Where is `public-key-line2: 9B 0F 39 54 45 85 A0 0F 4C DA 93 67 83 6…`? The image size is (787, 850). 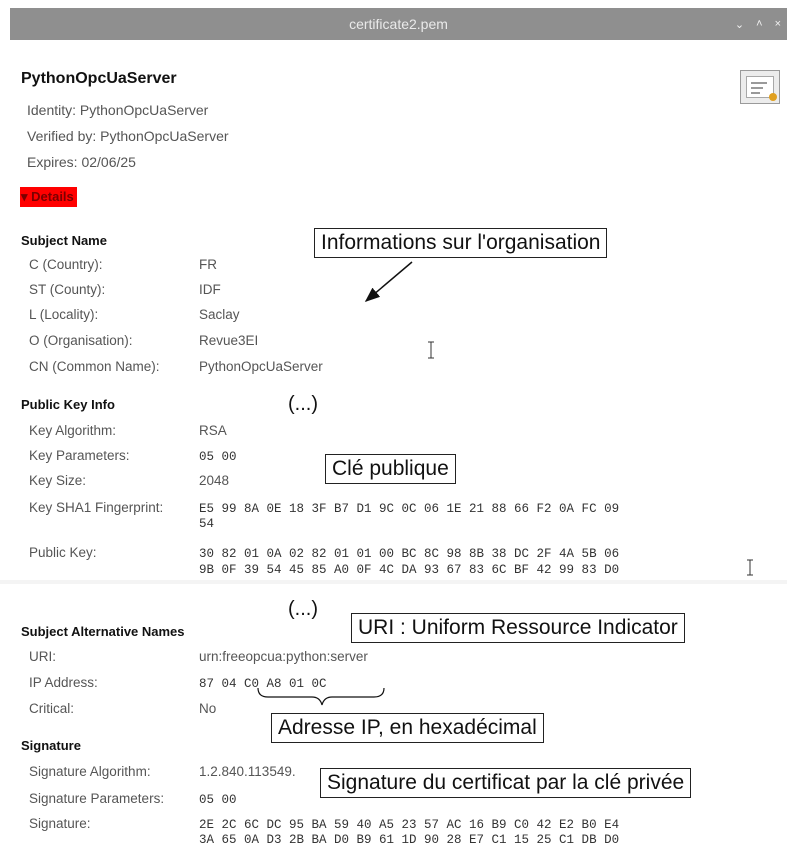
public-key-line2: 9B 0F 39 54 45 85 A0 0F 4C DA 93 67 83 6… is located at coordinates (409, 570).